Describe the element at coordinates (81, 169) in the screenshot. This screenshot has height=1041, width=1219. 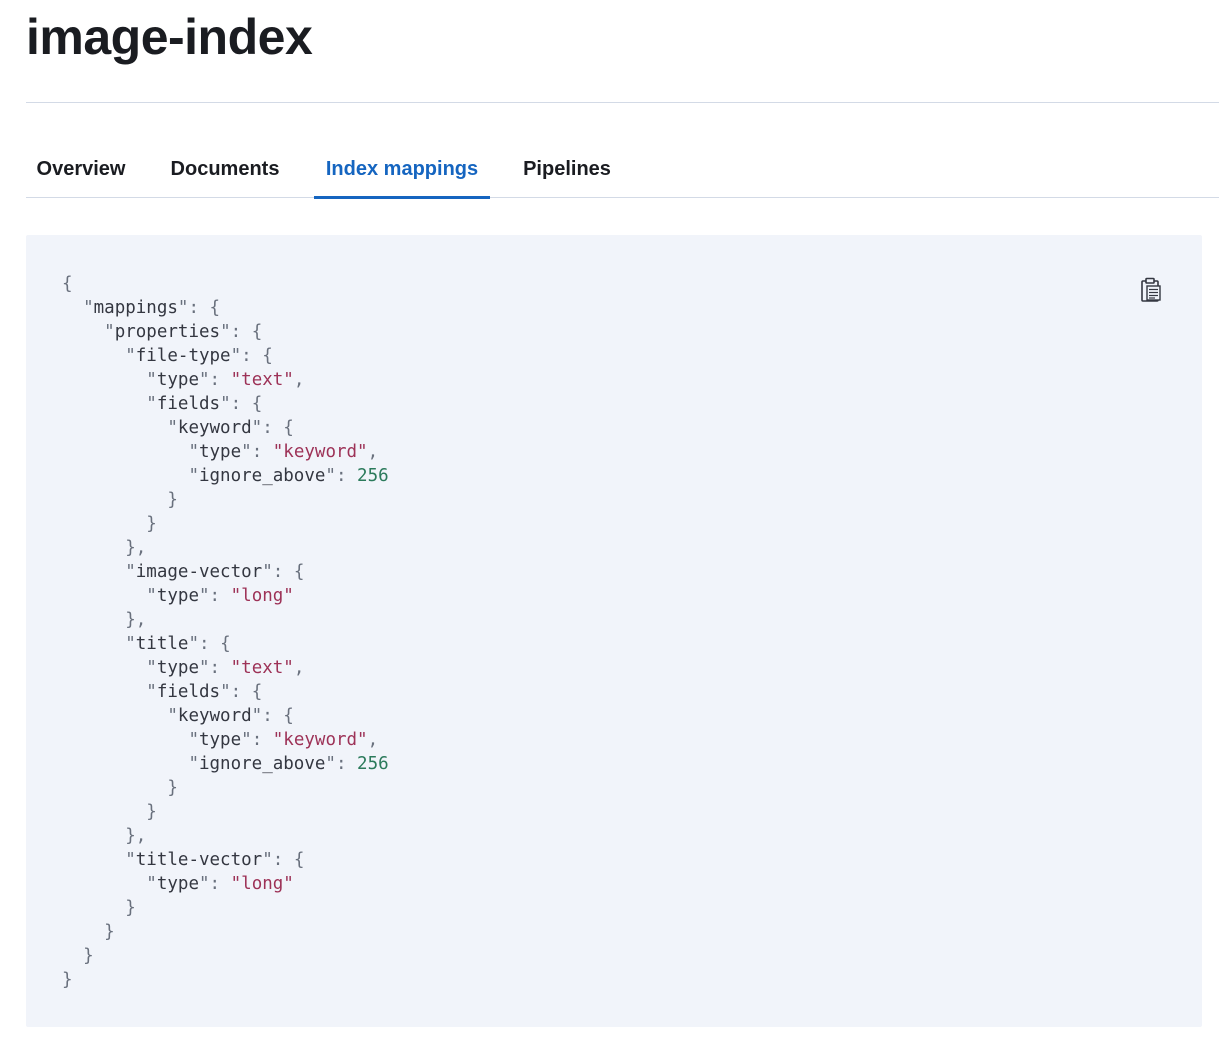
I see `tab-overview: Overview` at that location.